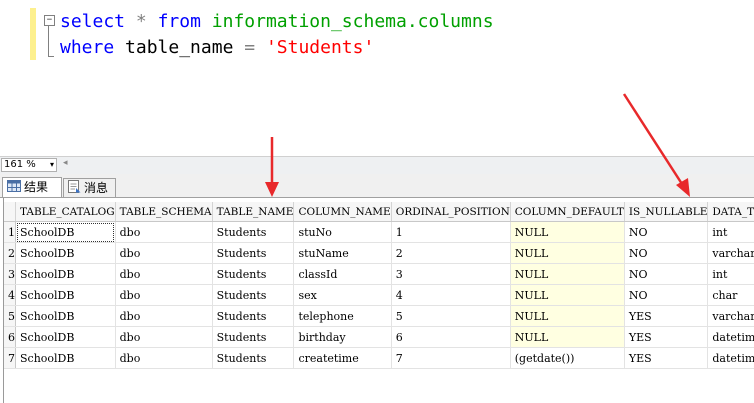 The image size is (754, 403). What do you see at coordinates (342, 212) in the screenshot?
I see `column-header: COLUMN_NAME` at bounding box center [342, 212].